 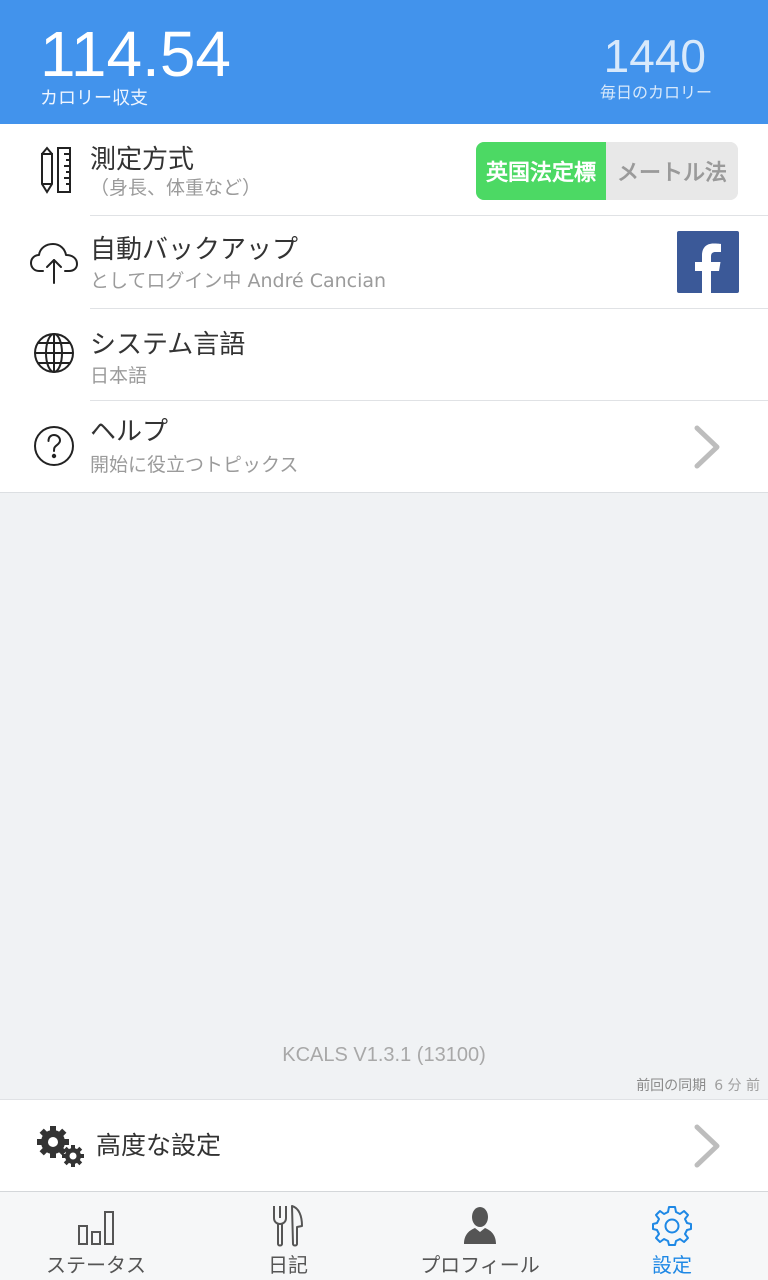 What do you see at coordinates (655, 92) in the screenshot?
I see `daily-calories-label: 毎日のカロリー` at bounding box center [655, 92].